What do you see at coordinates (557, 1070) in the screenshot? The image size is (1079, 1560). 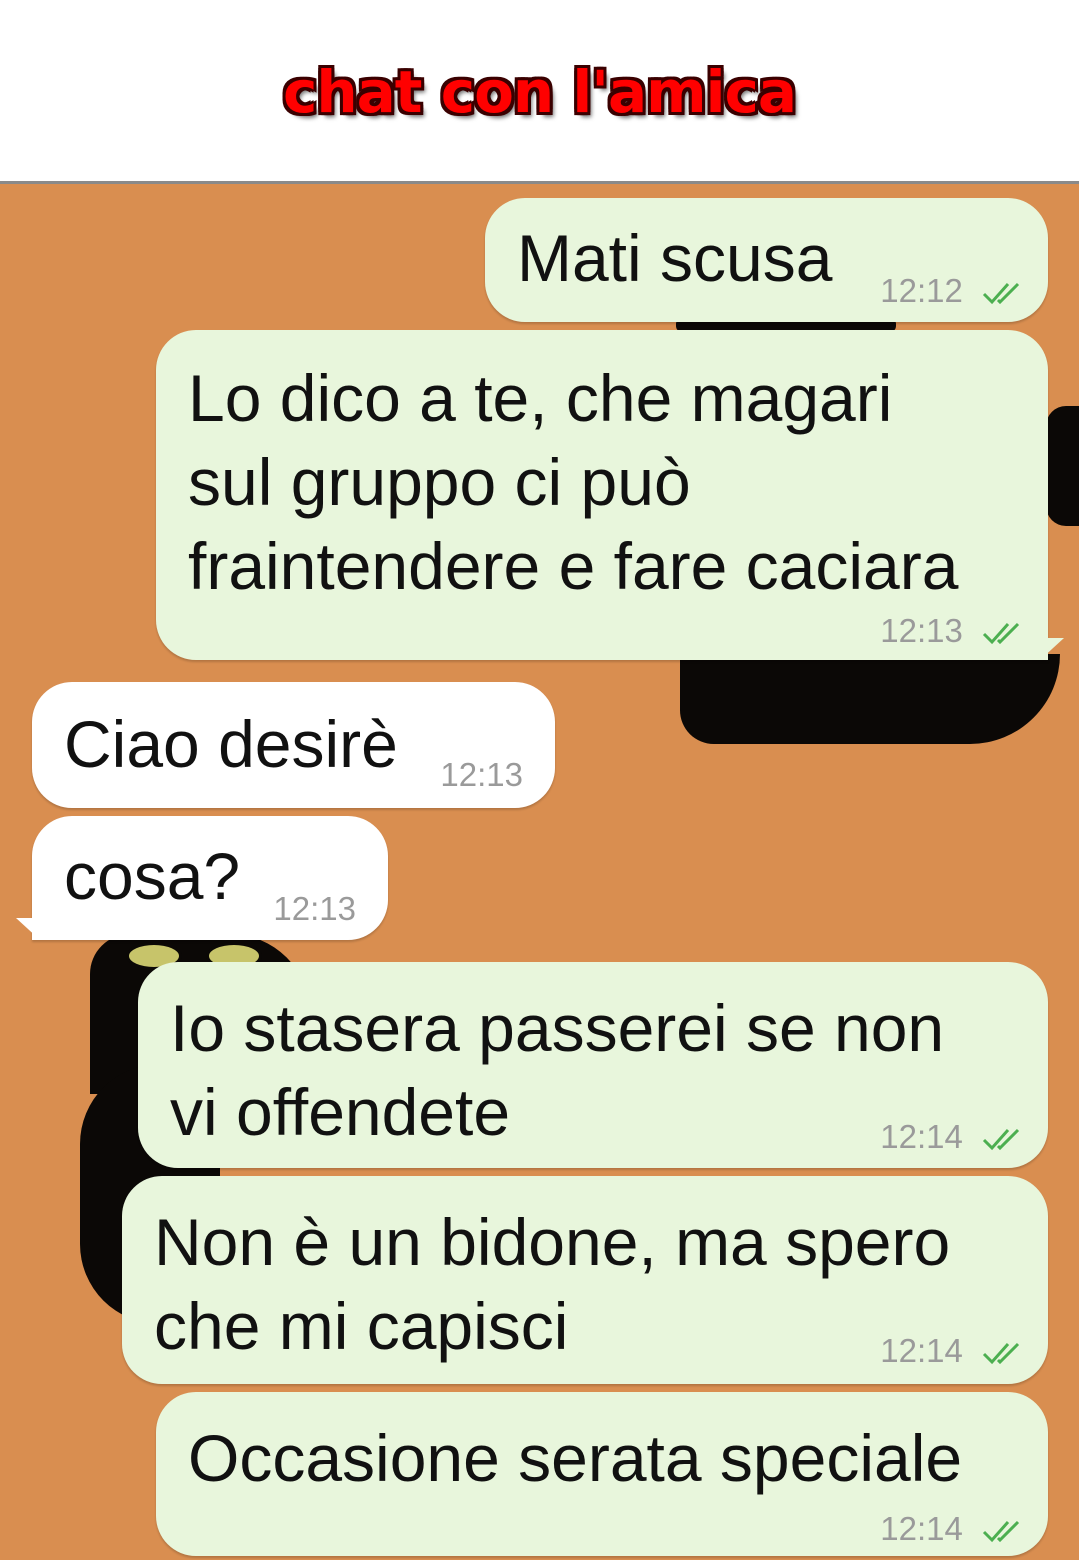 I see `message-text: Io stasera passerei se non vi offendete` at bounding box center [557, 1070].